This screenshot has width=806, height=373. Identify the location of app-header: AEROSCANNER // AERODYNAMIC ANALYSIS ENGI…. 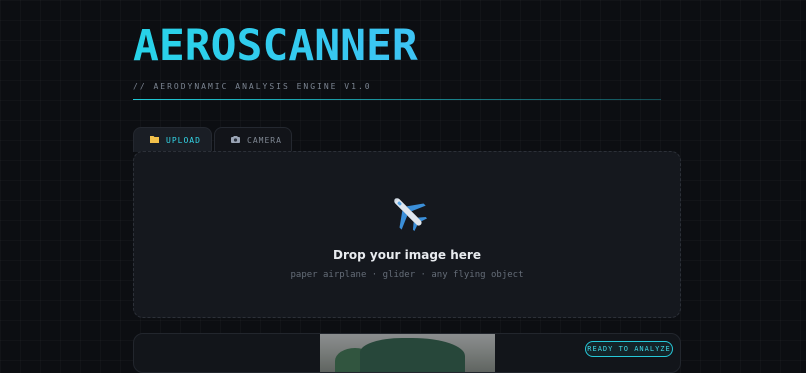
(407, 59).